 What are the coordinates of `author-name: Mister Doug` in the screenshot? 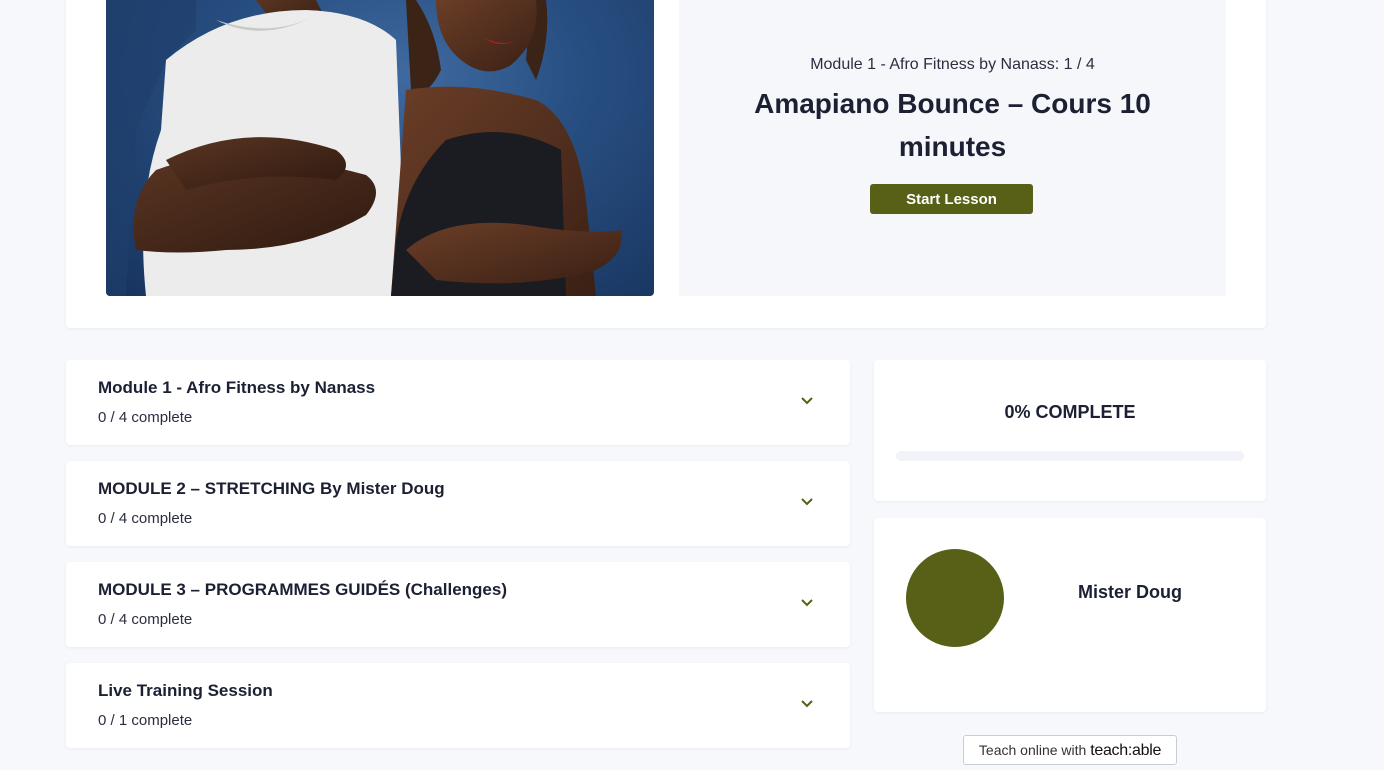 It's located at (1130, 592).